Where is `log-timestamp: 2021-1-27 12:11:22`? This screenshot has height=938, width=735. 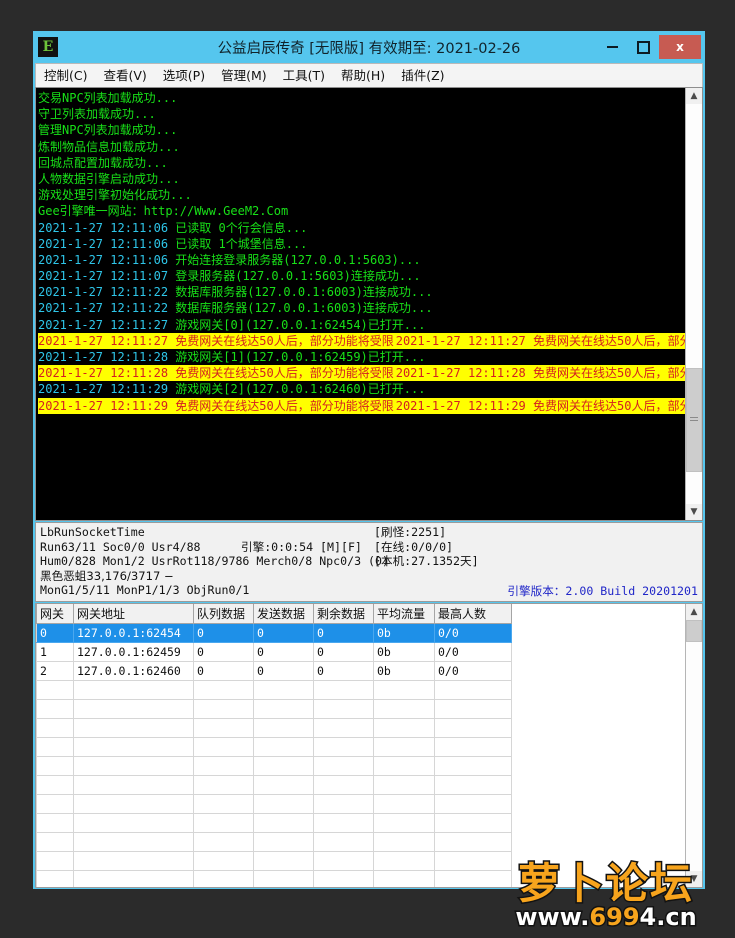
log-timestamp: 2021-1-27 12:11:22 is located at coordinates (107, 308).